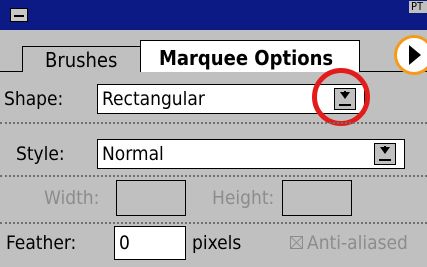 Image resolution: width=427 pixels, height=267 pixels. What do you see at coordinates (418, 7) in the screenshot?
I see `title-fragment: PT` at bounding box center [418, 7].